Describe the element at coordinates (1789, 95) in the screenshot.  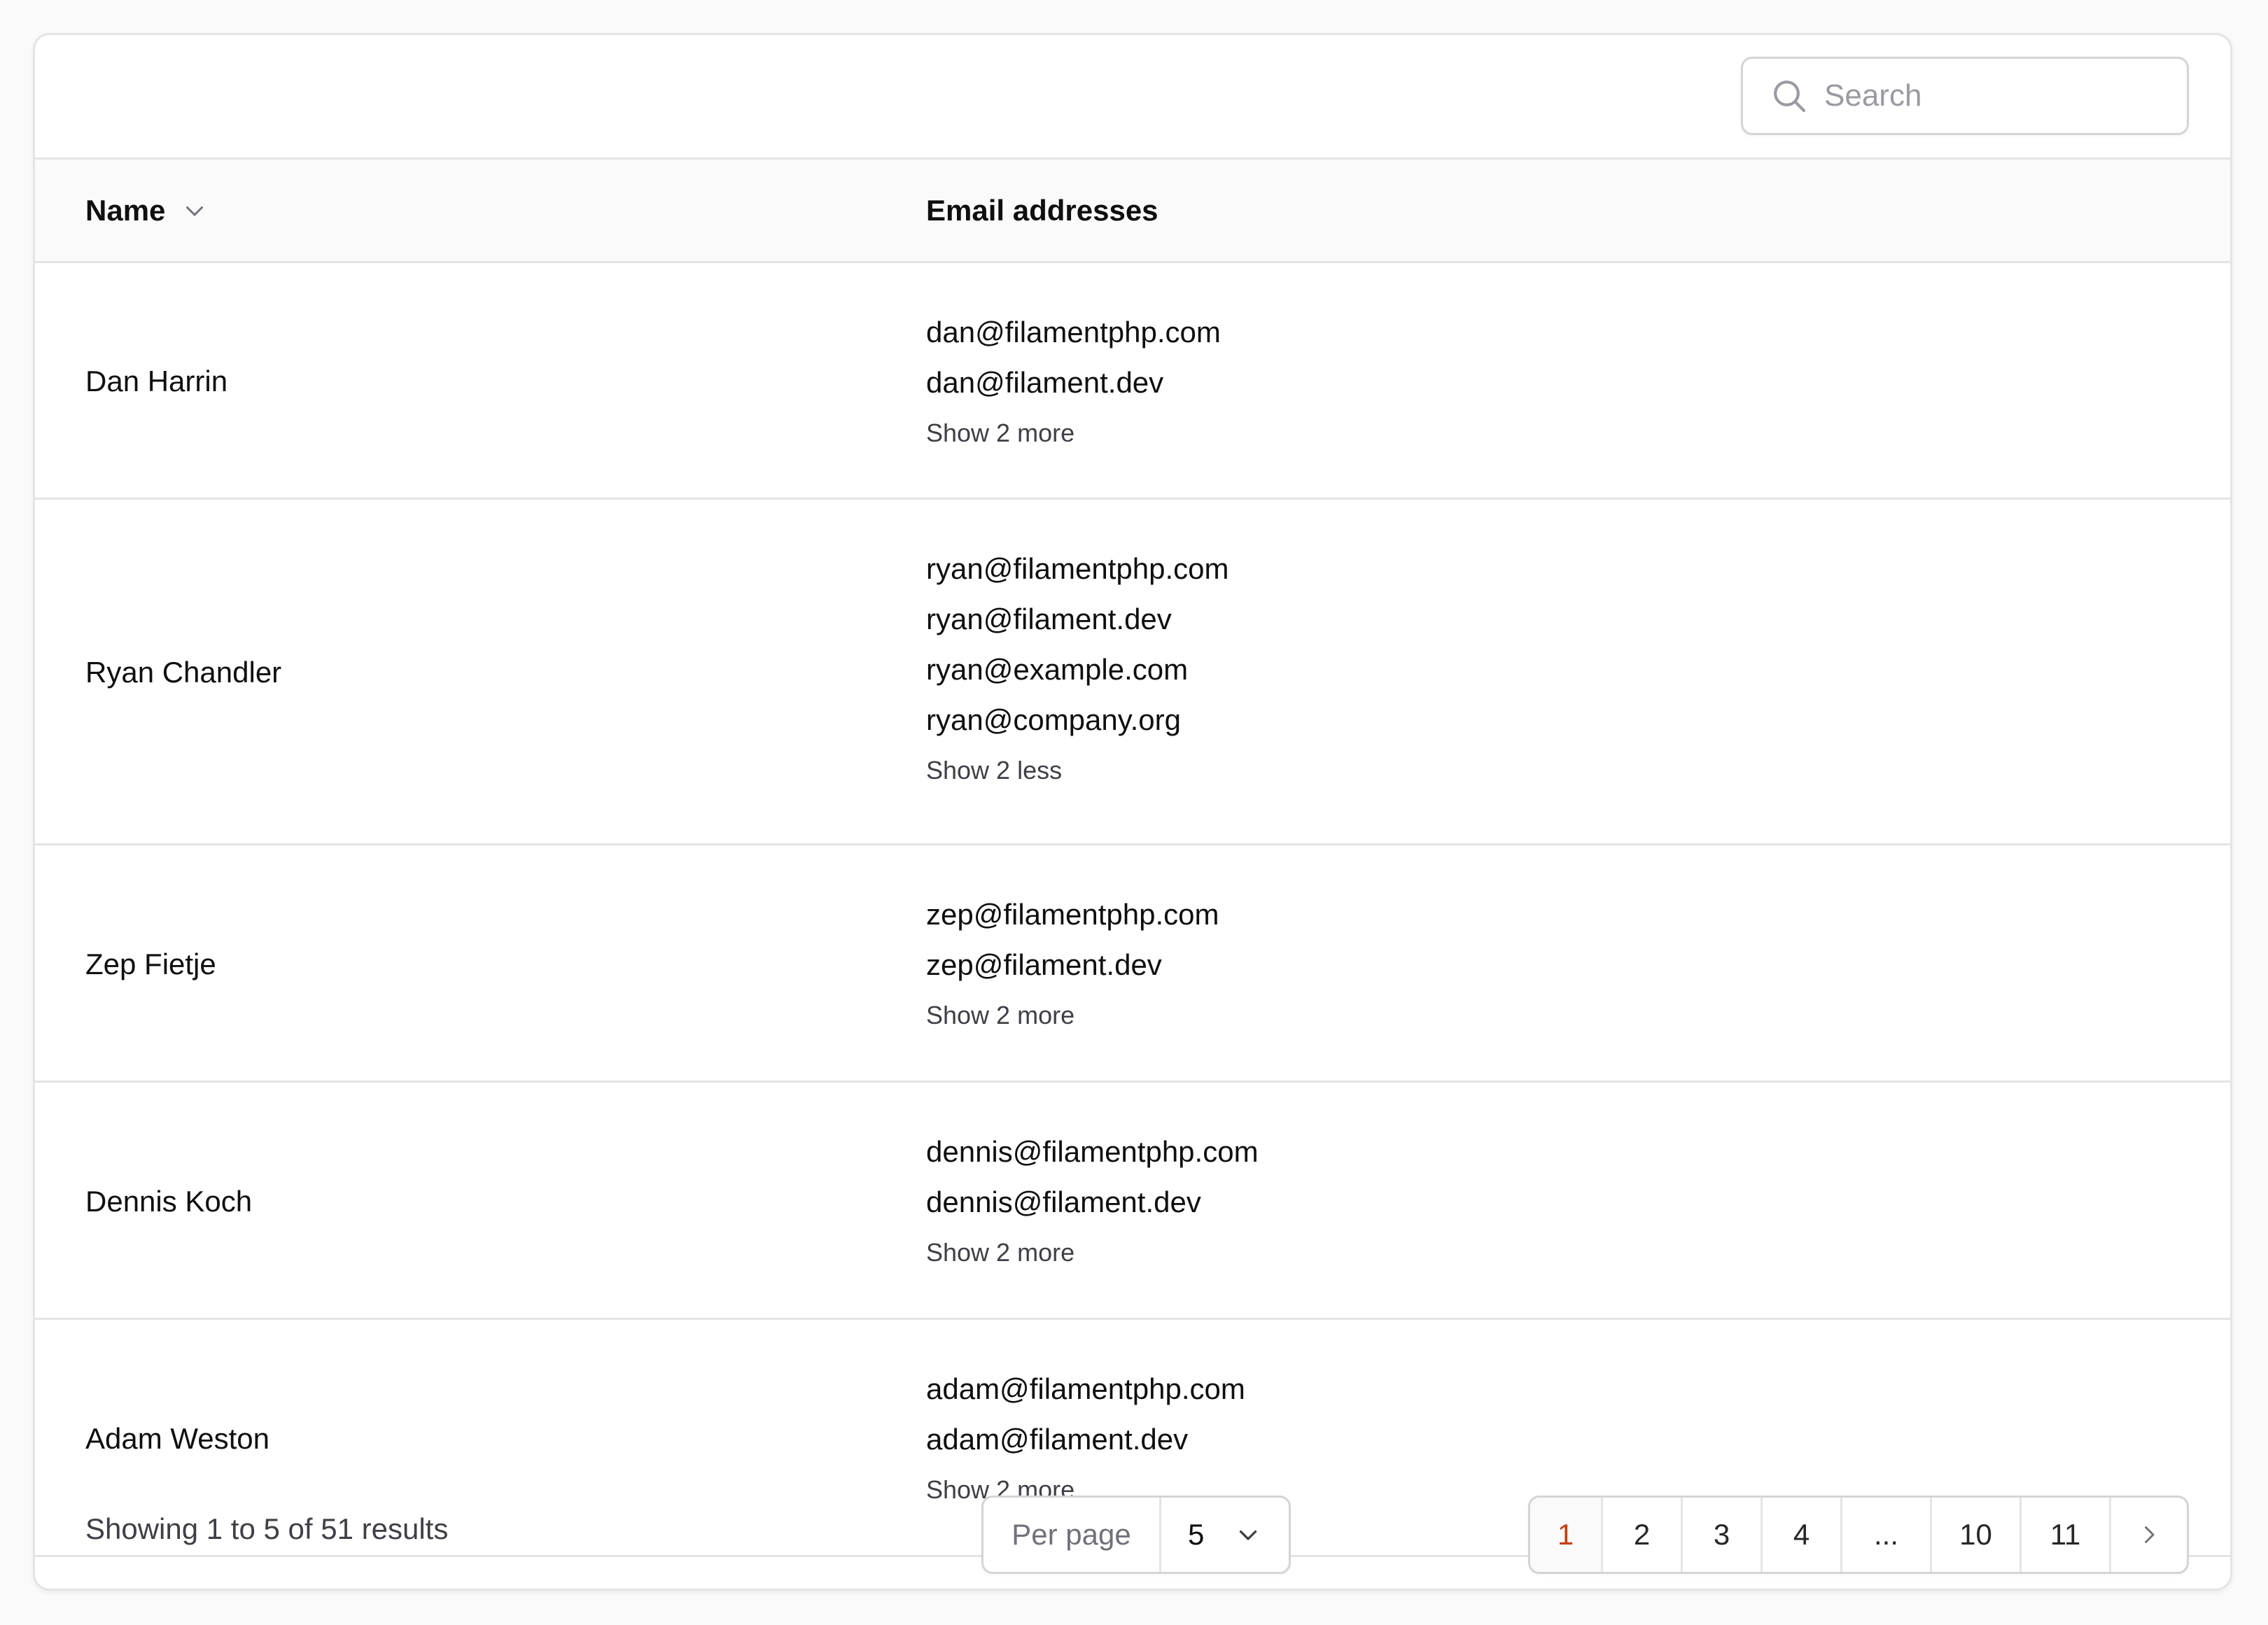
I see `search-icon` at that location.